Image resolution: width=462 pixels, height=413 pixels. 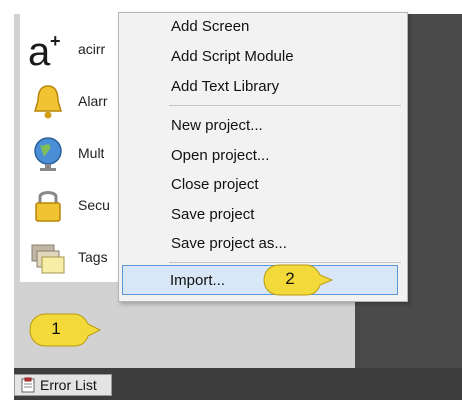 What do you see at coordinates (48, 257) in the screenshot?
I see `folders-icon` at bounding box center [48, 257].